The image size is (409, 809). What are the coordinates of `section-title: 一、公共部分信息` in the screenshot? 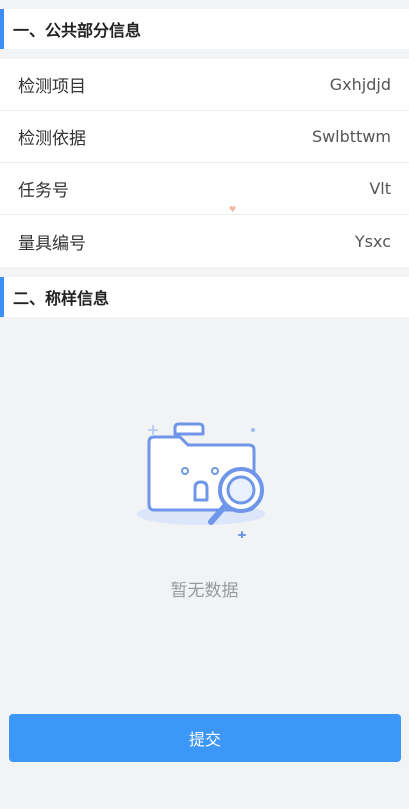 It's located at (77, 30).